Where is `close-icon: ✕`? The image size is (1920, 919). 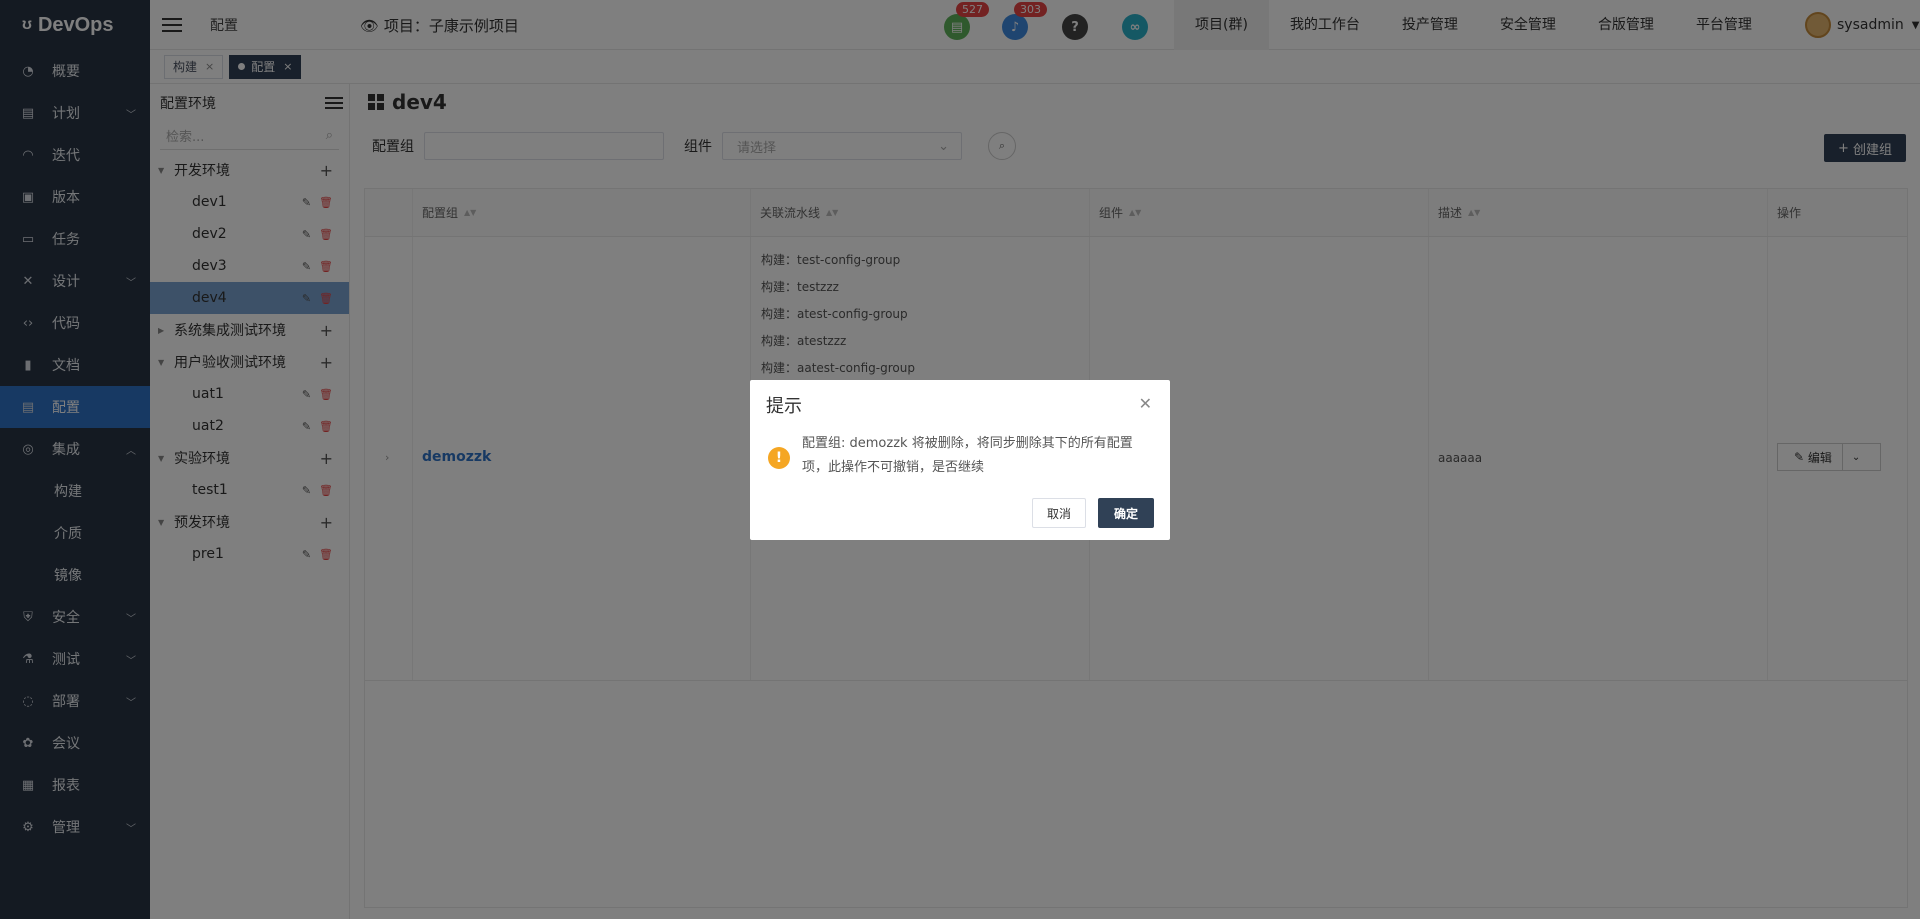 close-icon: ✕ is located at coordinates (1145, 403).